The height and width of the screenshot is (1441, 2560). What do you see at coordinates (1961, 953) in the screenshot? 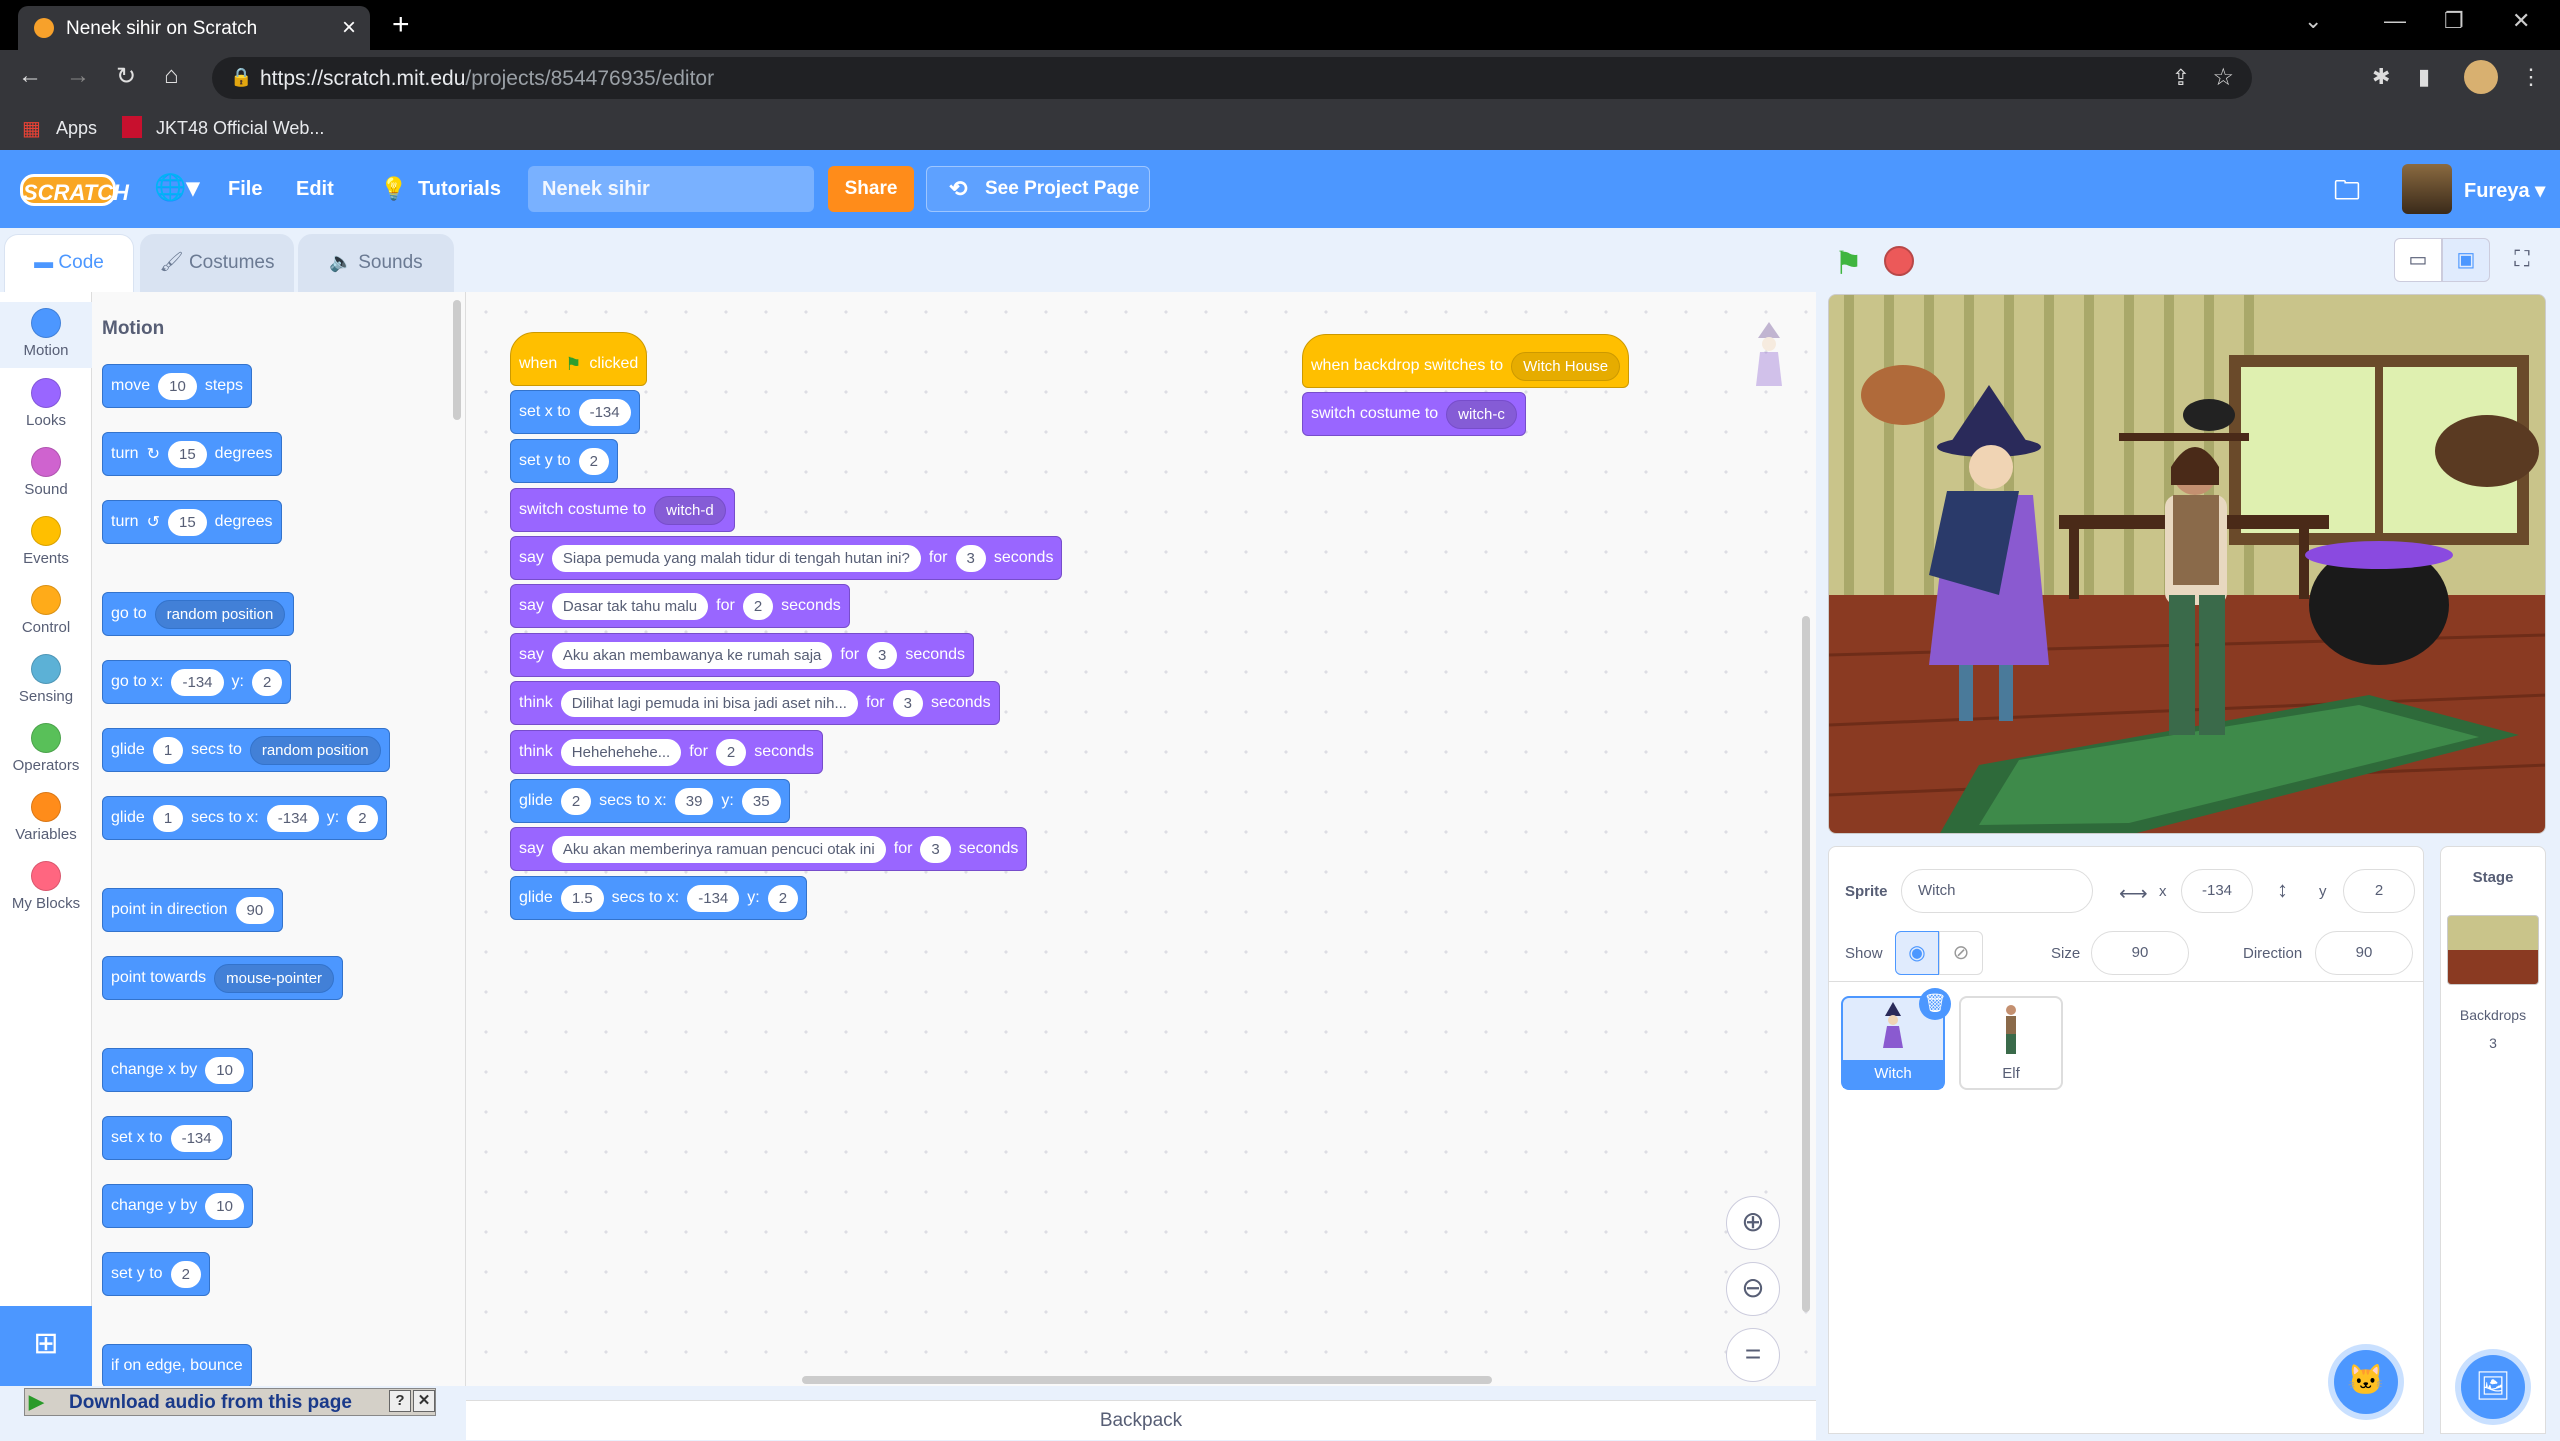
I see `hide-eye-icon: ⊘` at bounding box center [1961, 953].